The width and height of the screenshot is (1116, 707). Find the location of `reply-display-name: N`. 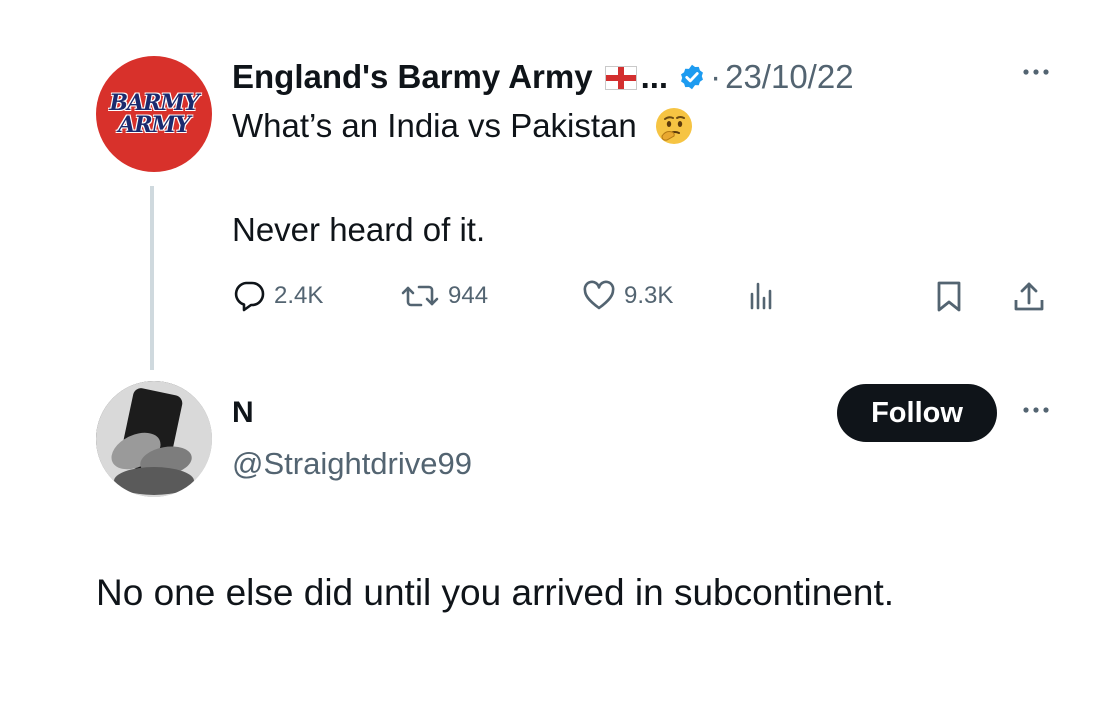

reply-display-name: N is located at coordinates (243, 413).